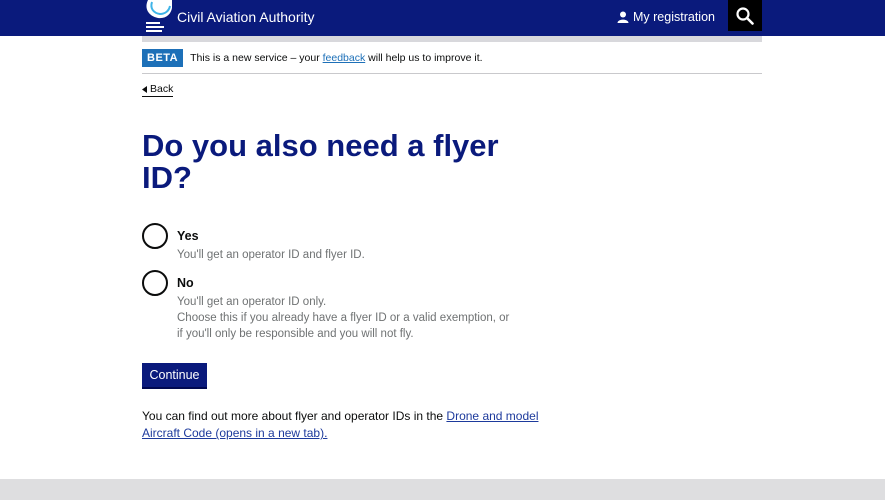 This screenshot has width=885, height=500. Describe the element at coordinates (424, 58) in the screenshot. I see `beta-text-after: will help us to improve it.` at that location.